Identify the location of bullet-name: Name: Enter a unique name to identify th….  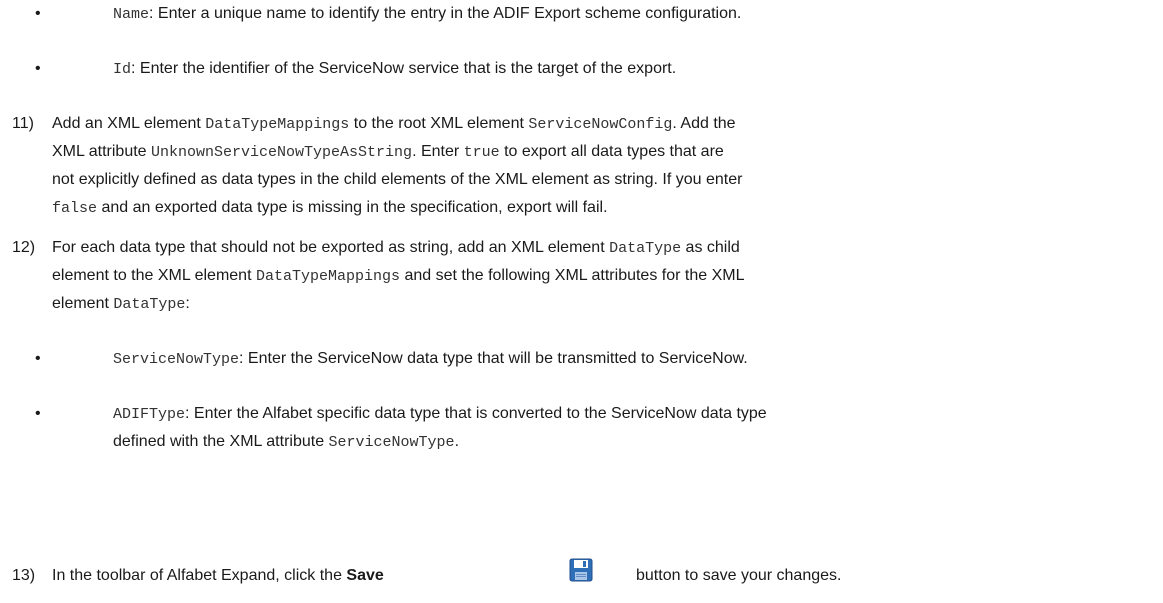
(427, 14).